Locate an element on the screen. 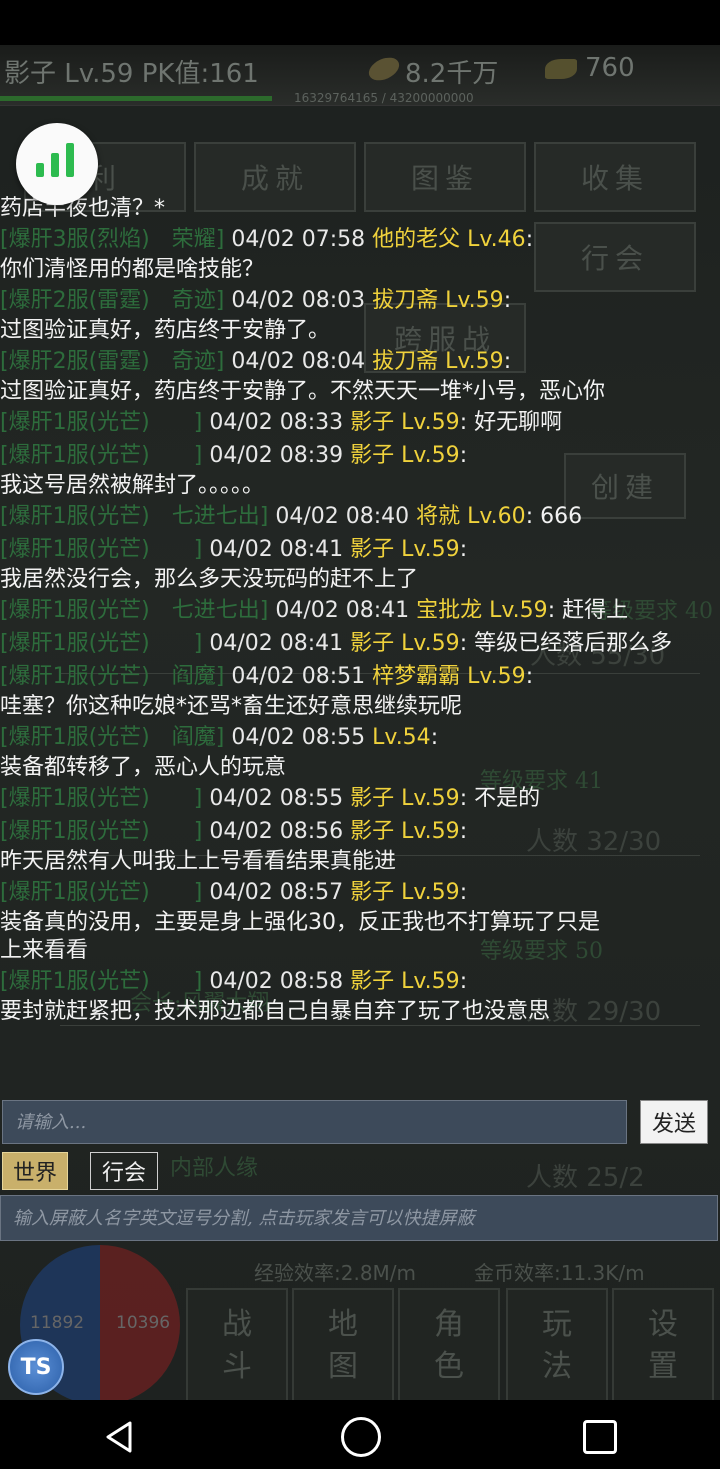 The height and width of the screenshot is (1469, 720). chat-message-text: 上来看看 is located at coordinates (44, 950).